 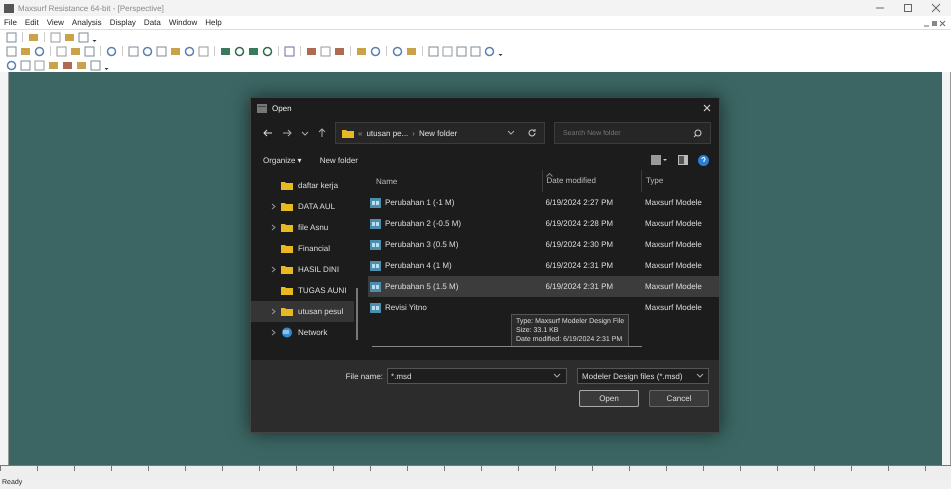 I want to click on name-column-header: Name, so click(x=455, y=181).